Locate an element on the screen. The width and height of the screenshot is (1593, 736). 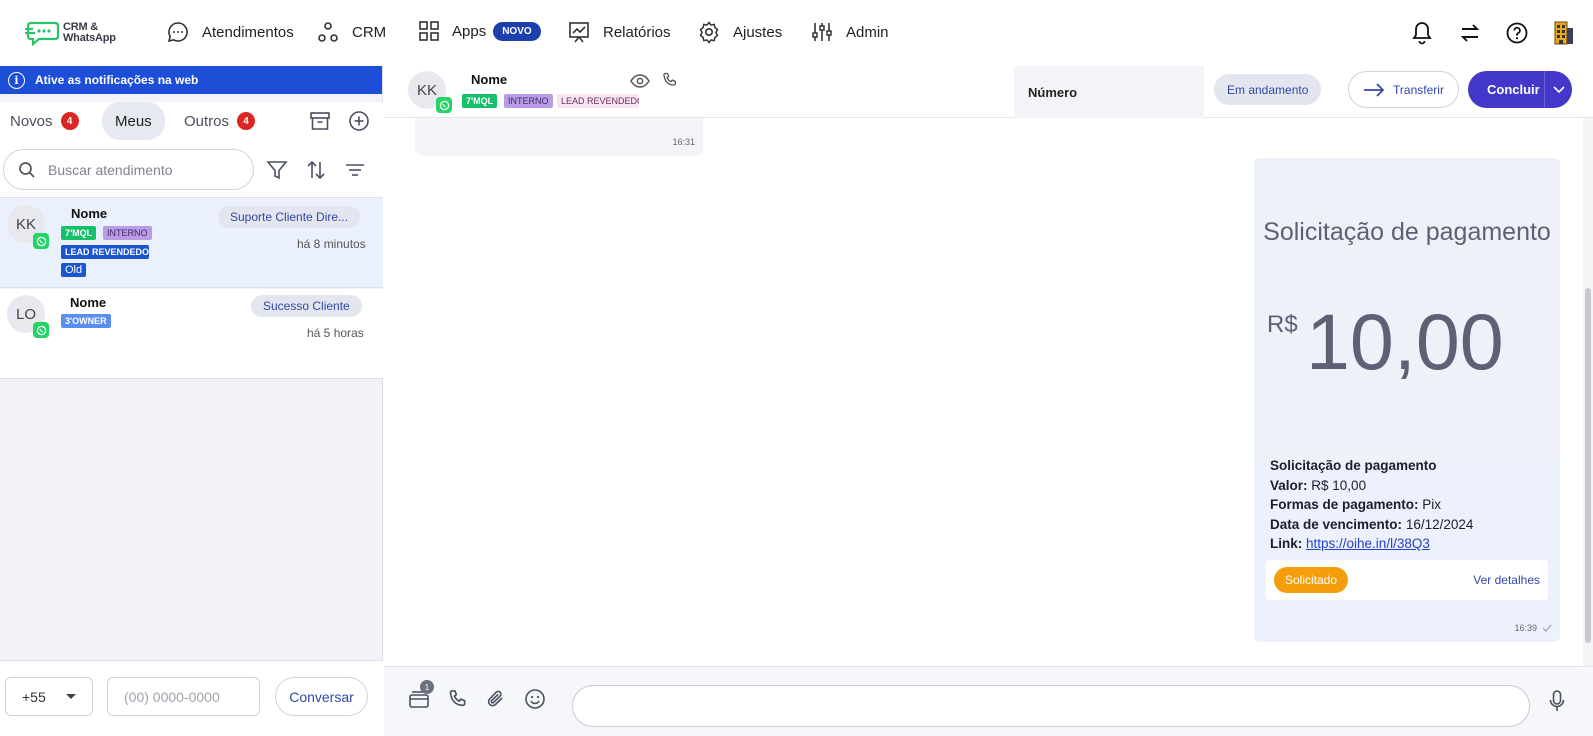
chat-scrollbar is located at coordinates (1588, 392).